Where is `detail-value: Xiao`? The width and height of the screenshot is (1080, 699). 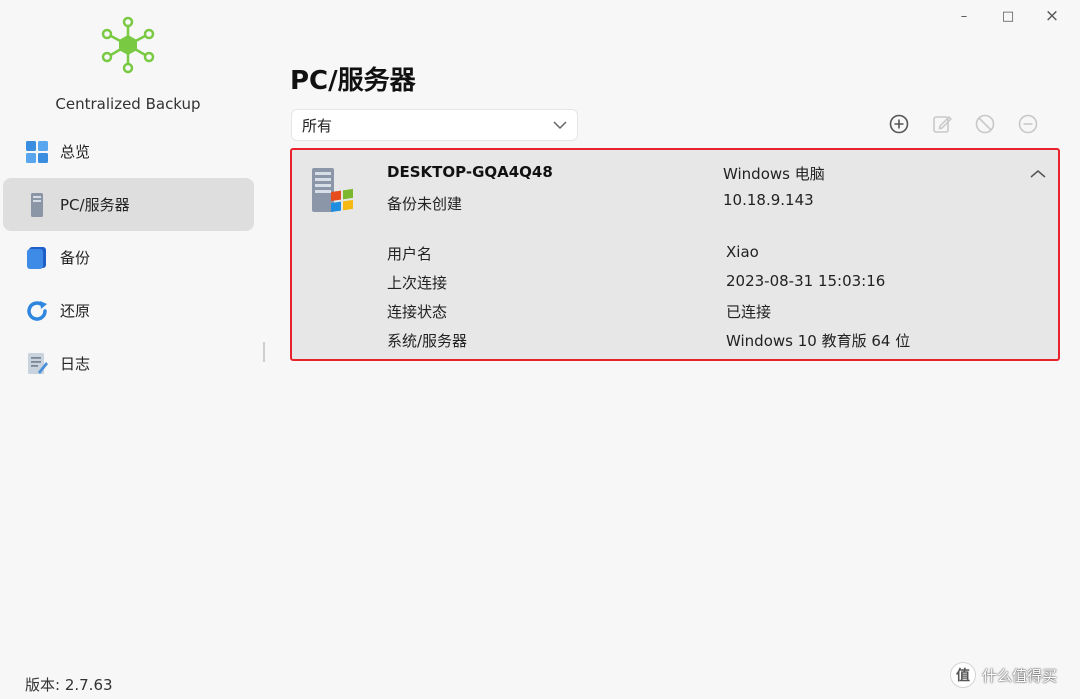
detail-value: Xiao is located at coordinates (742, 252).